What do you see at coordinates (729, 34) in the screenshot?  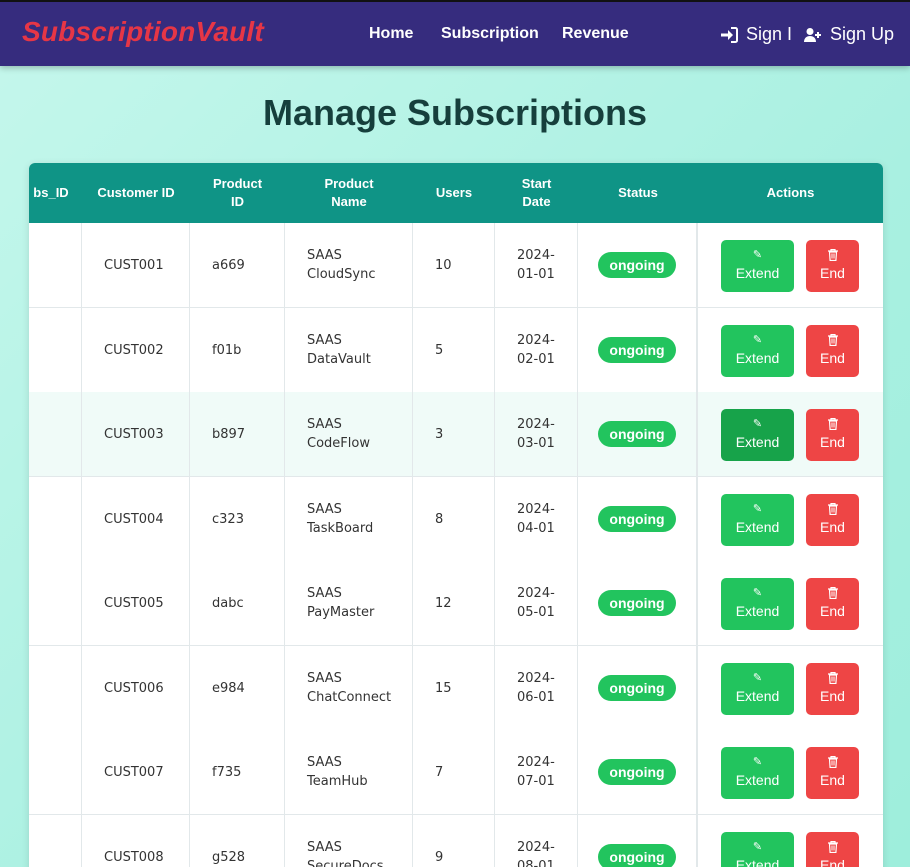 I see `sign-in-icon` at bounding box center [729, 34].